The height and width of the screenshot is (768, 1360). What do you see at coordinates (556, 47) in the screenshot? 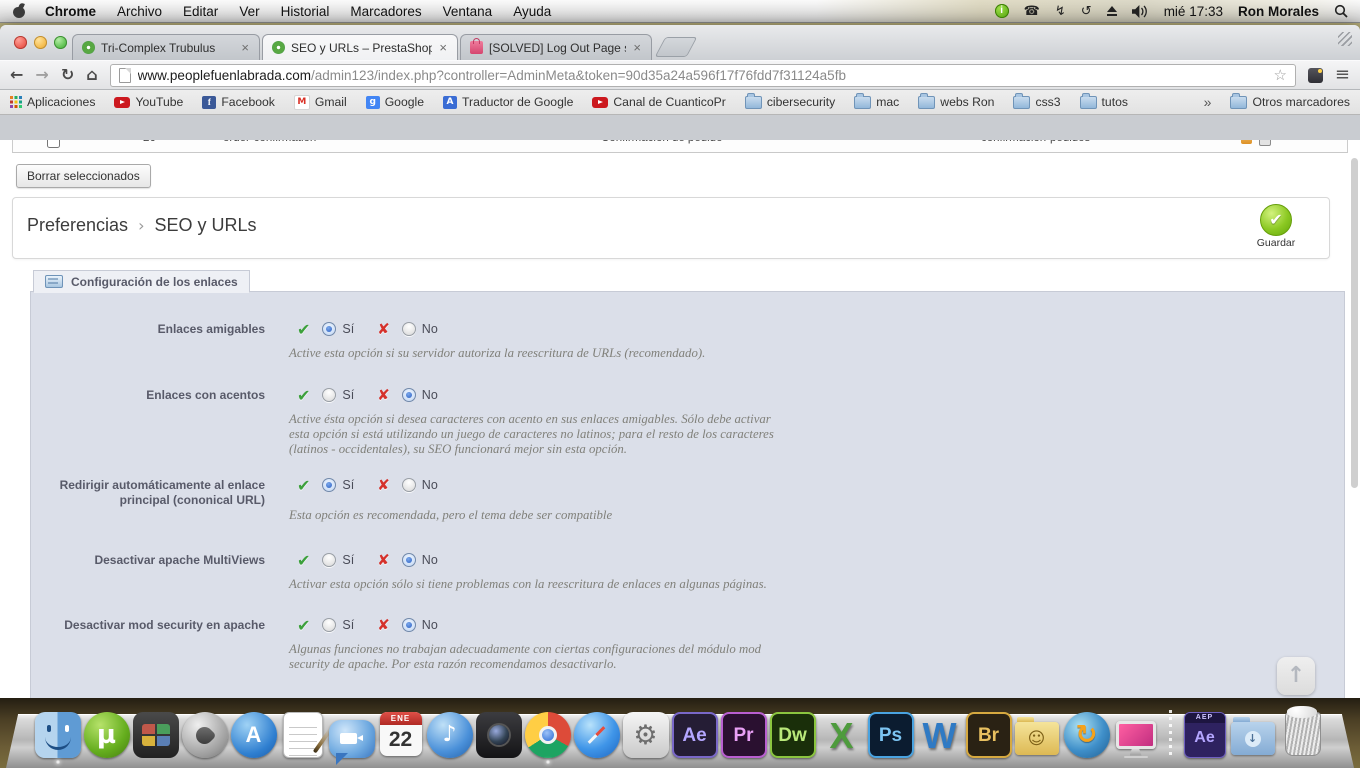
I see `tab-logout-page: [SOLVED] Log Out Page sho ×` at bounding box center [556, 47].